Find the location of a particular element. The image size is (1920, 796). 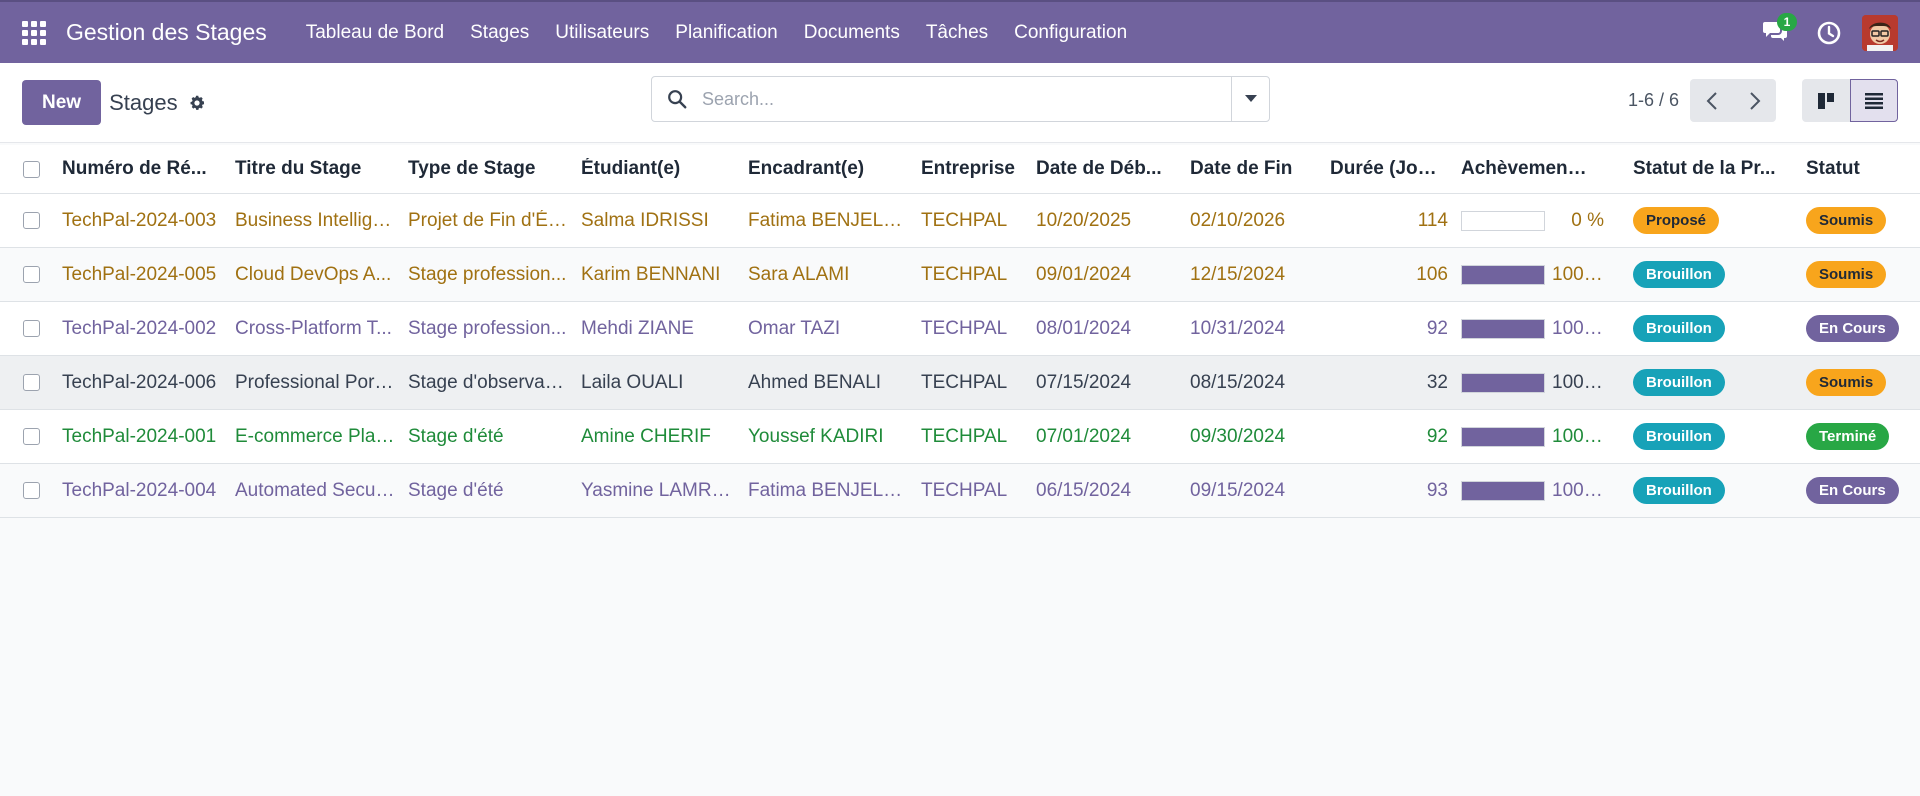

status-cell: En Cours is located at coordinates (1863, 490).